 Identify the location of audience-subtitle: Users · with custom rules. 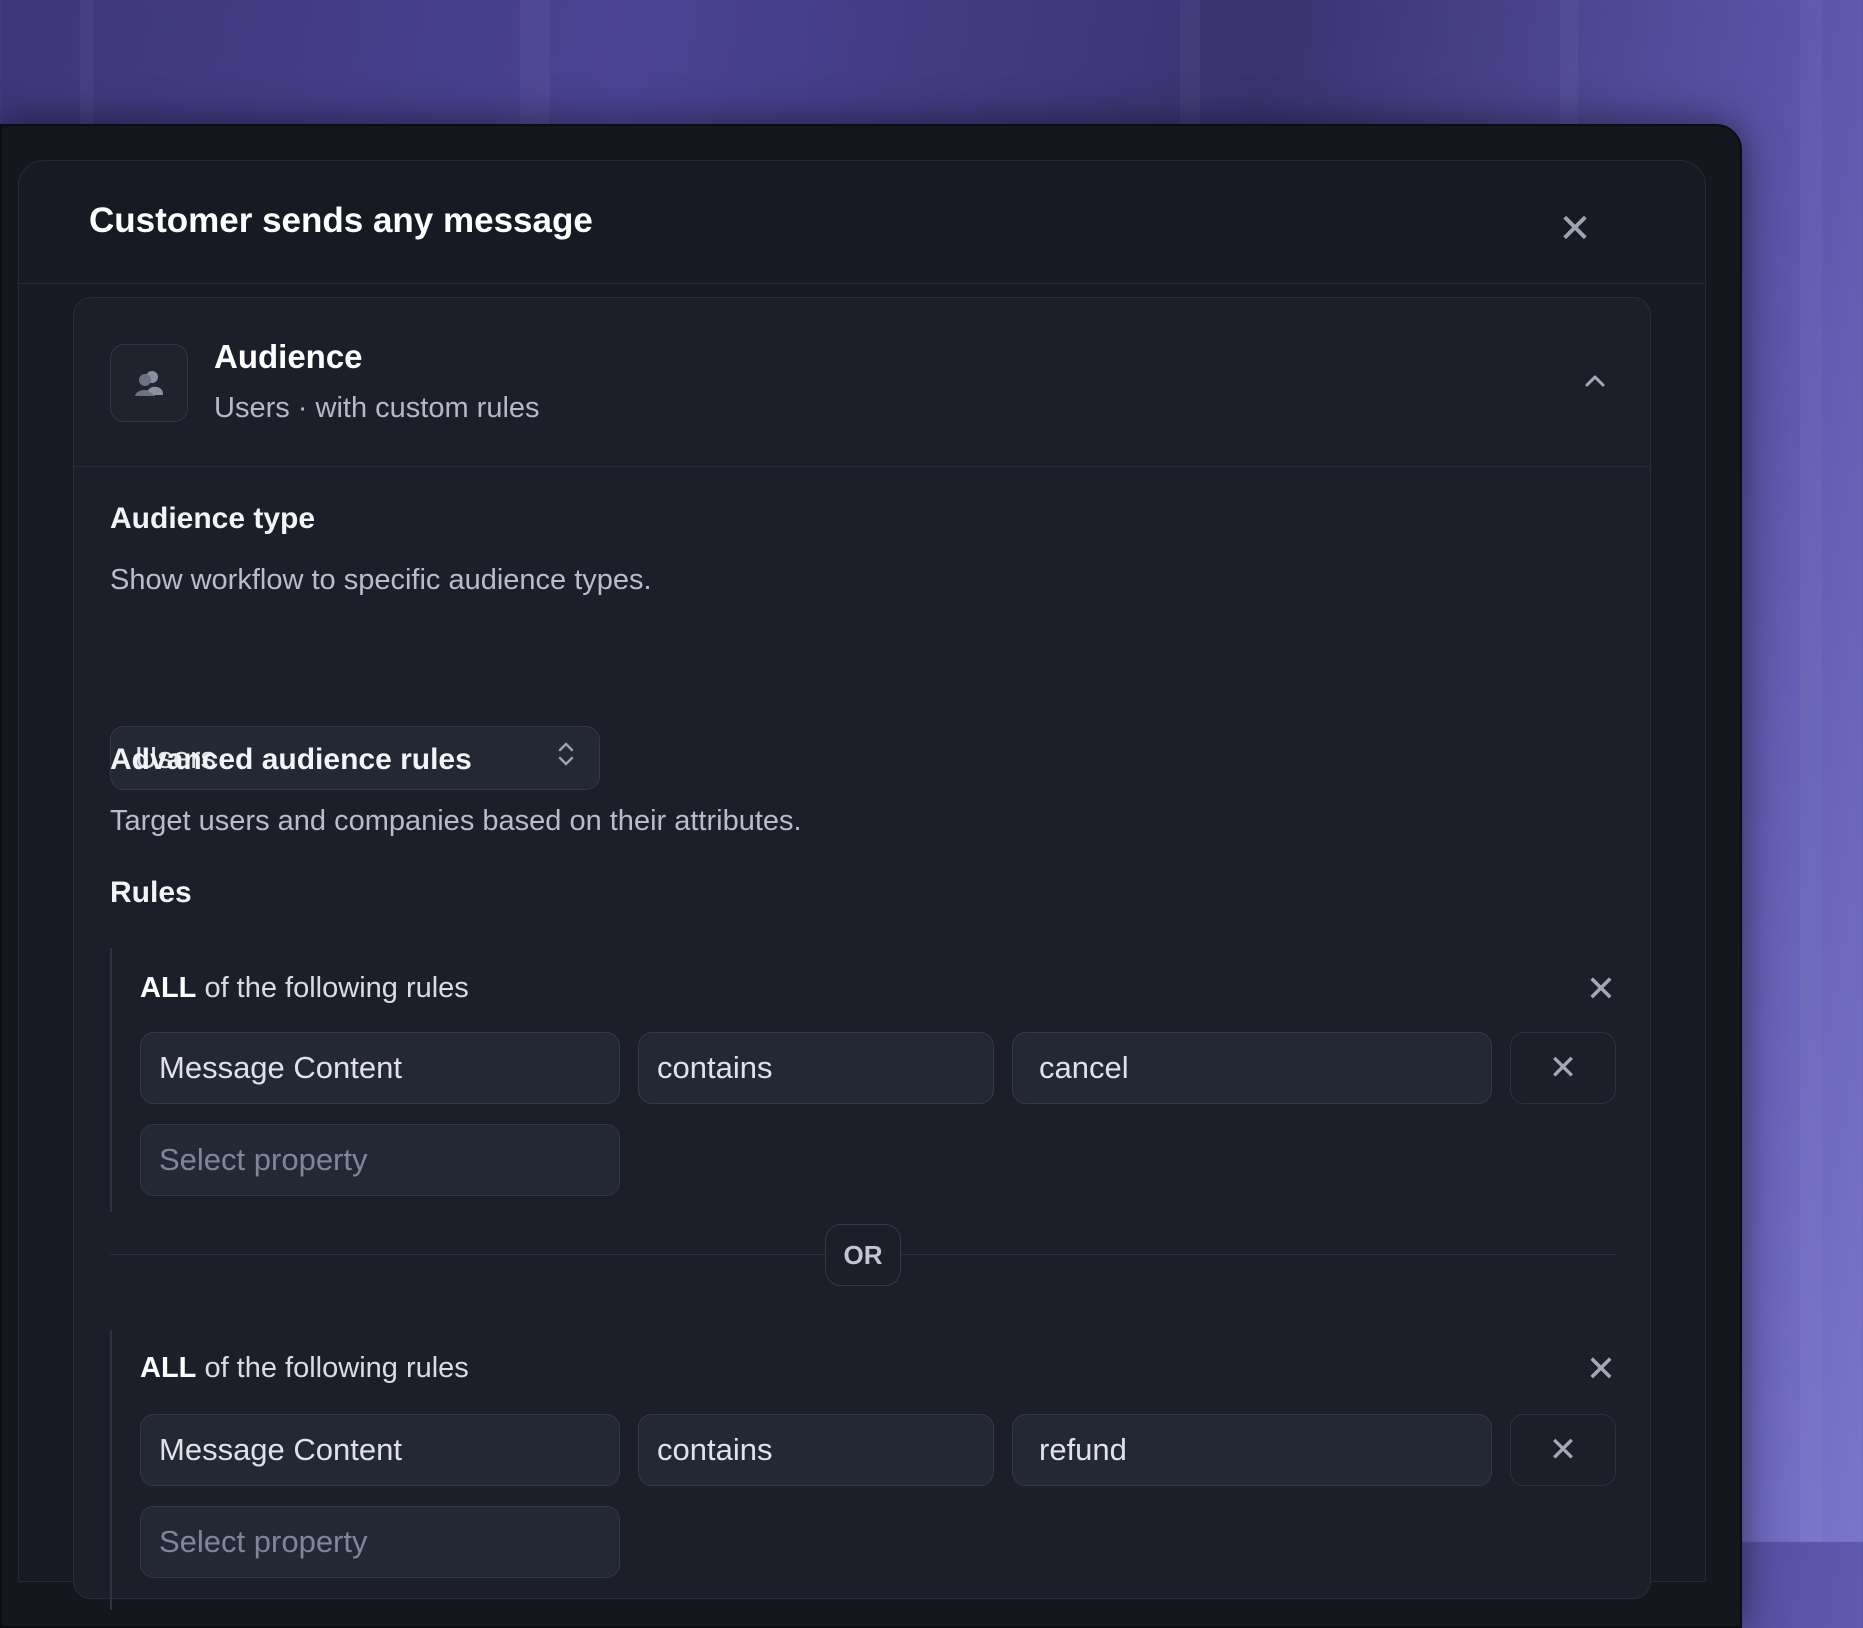
(377, 408).